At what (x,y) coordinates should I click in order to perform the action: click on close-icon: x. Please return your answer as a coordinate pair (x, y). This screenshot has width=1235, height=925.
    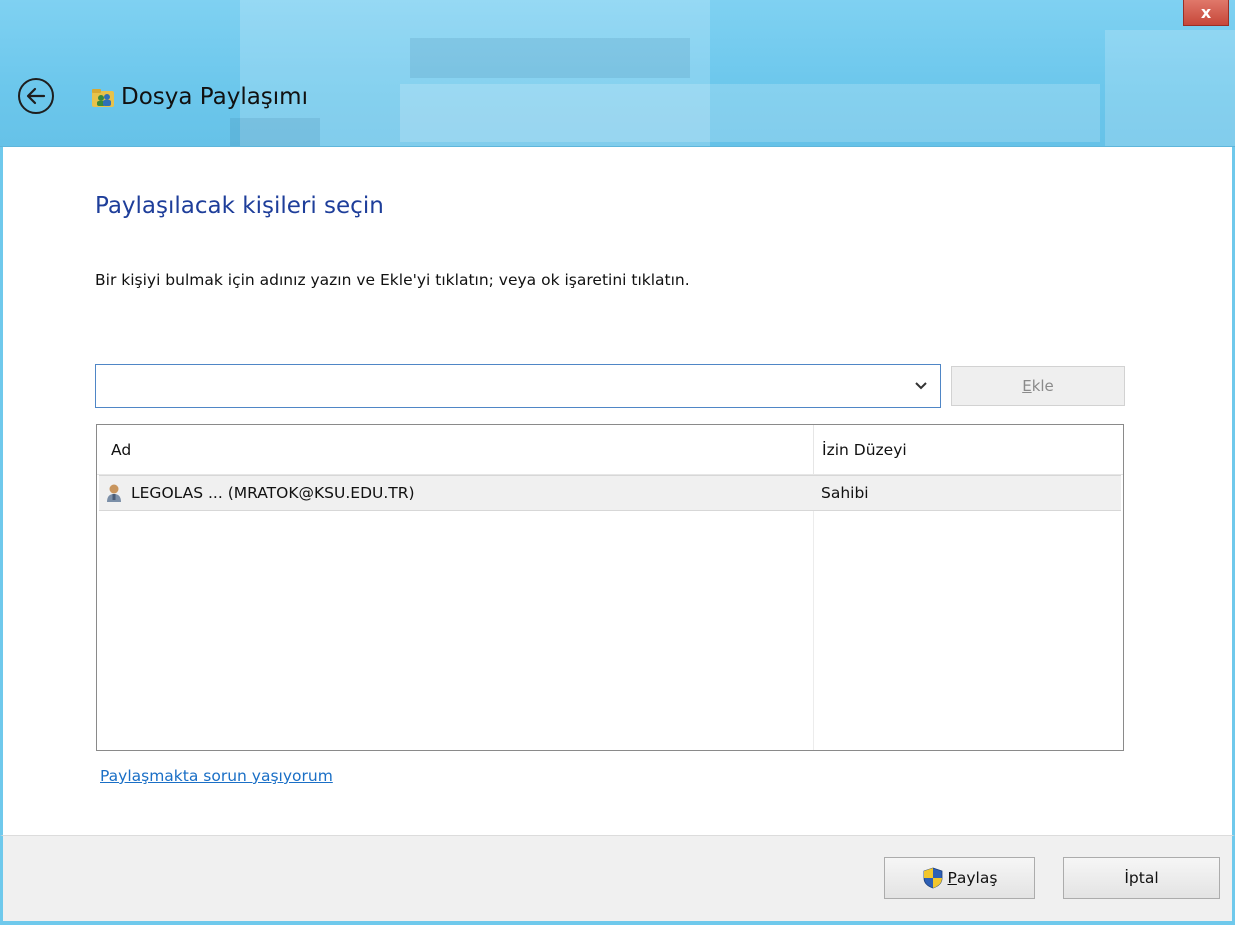
    Looking at the image, I should click on (1206, 12).